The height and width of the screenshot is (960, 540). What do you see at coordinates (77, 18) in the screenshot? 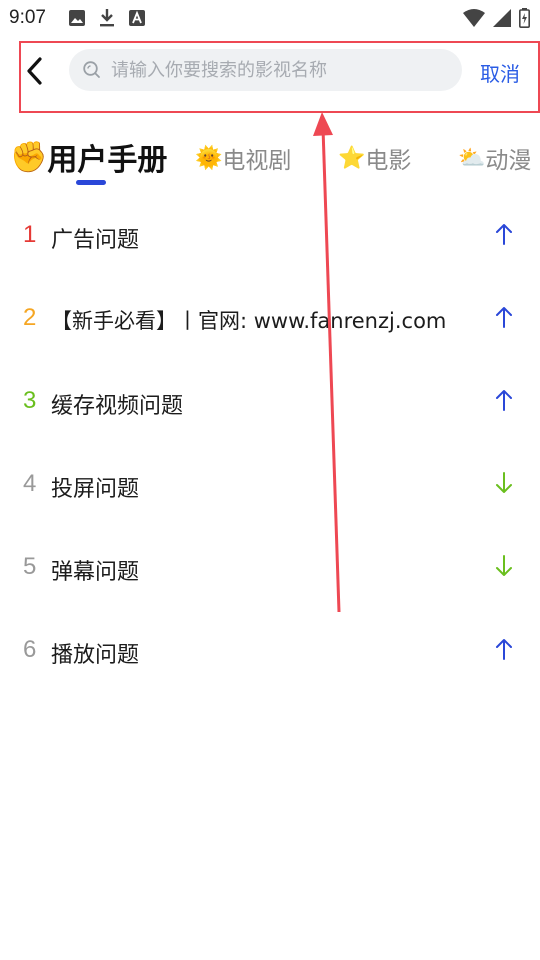
I see `image-icon` at bounding box center [77, 18].